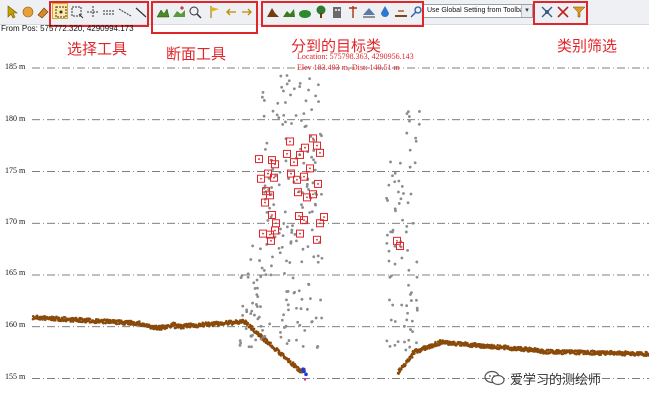  What do you see at coordinates (15, 66) in the screenshot?
I see `y-tick-185: 185 m` at bounding box center [15, 66].